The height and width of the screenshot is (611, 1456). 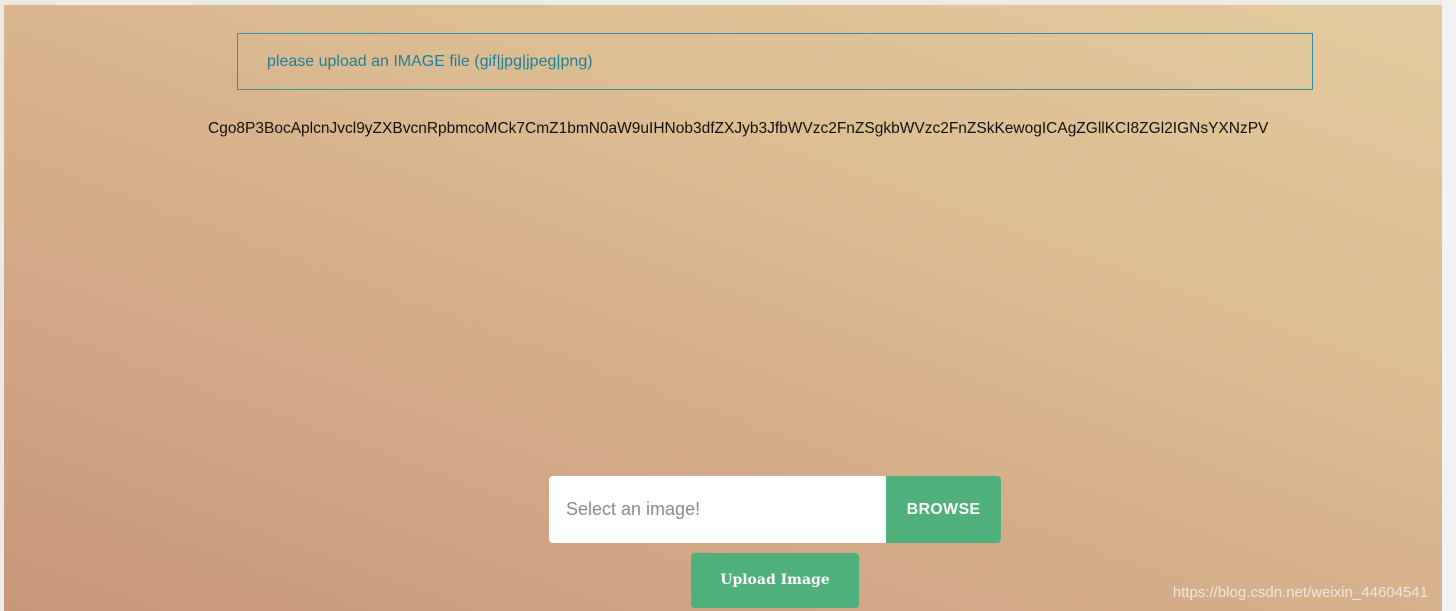 I want to click on window-left-edge, so click(x=2, y=305).